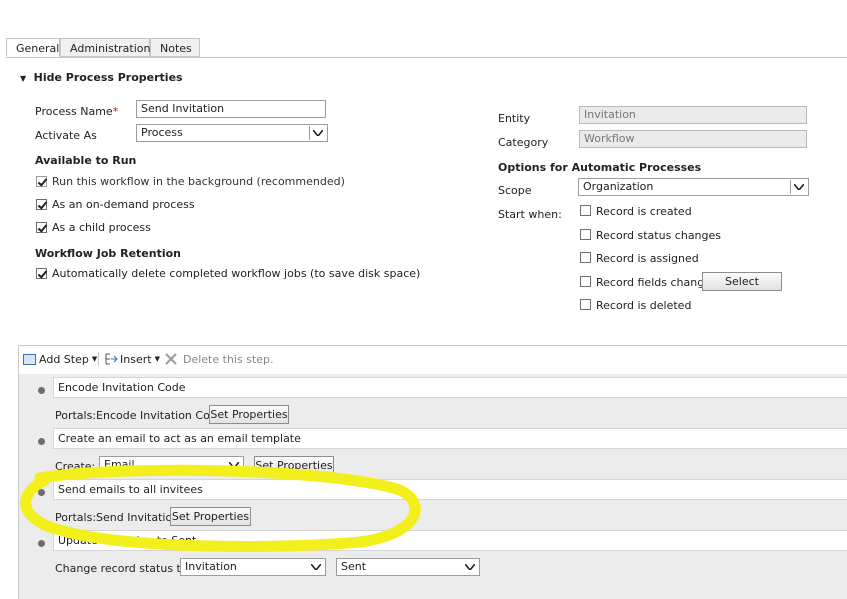 The width and height of the screenshot is (847, 599). What do you see at coordinates (228, 359) in the screenshot?
I see `delete-step-label: Delete this step.` at bounding box center [228, 359].